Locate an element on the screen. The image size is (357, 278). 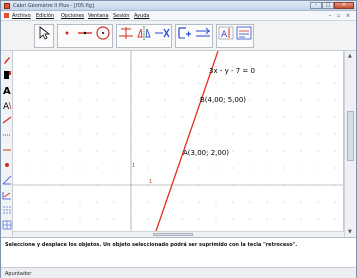
line-icon is located at coordinates (85, 33).